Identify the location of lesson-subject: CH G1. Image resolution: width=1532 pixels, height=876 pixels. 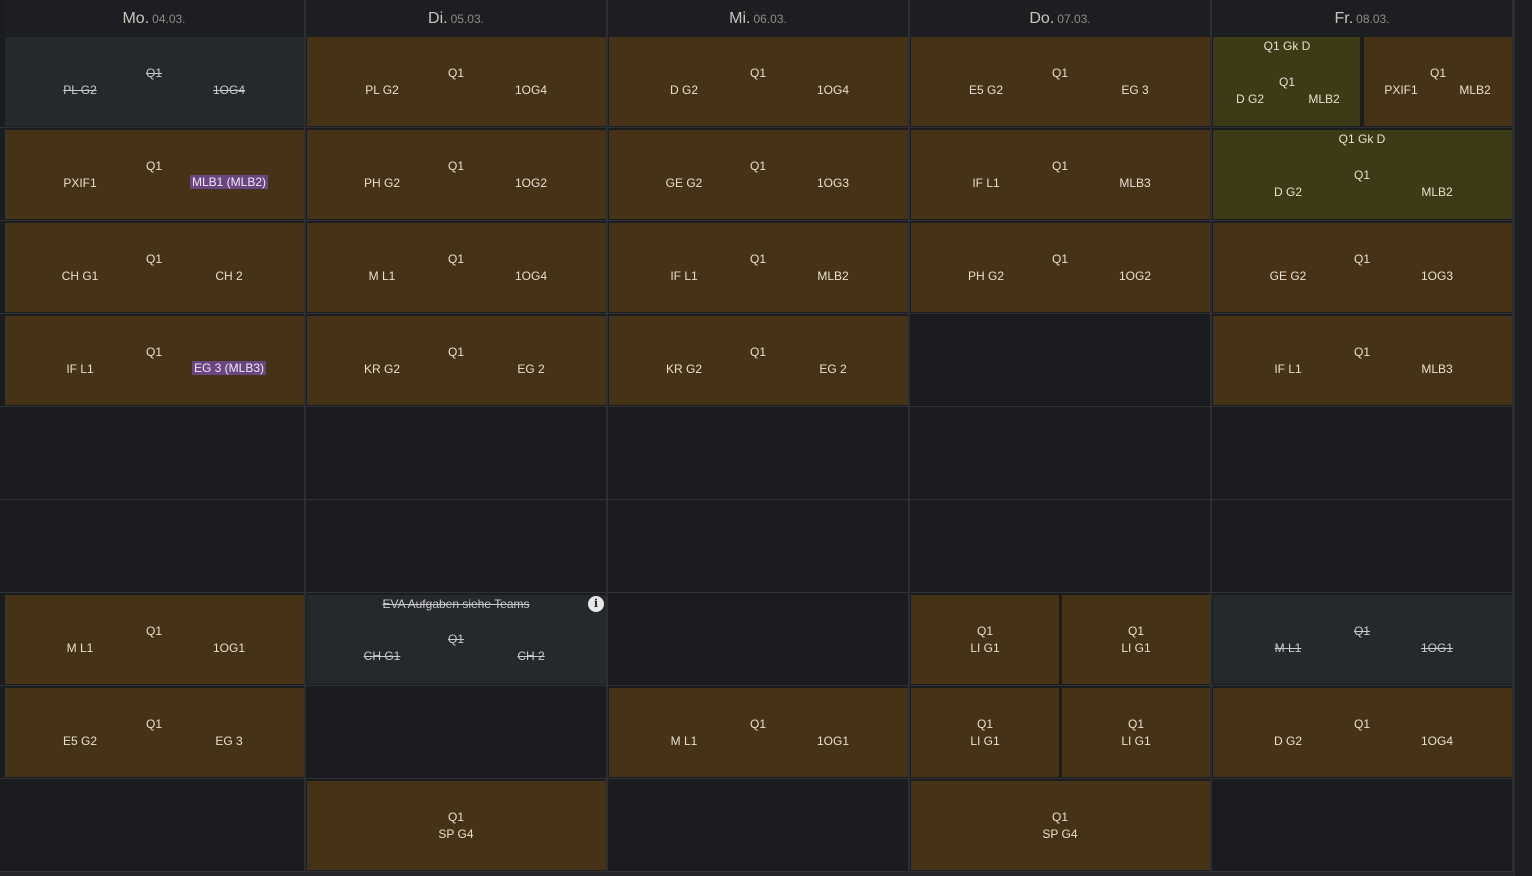
(382, 656).